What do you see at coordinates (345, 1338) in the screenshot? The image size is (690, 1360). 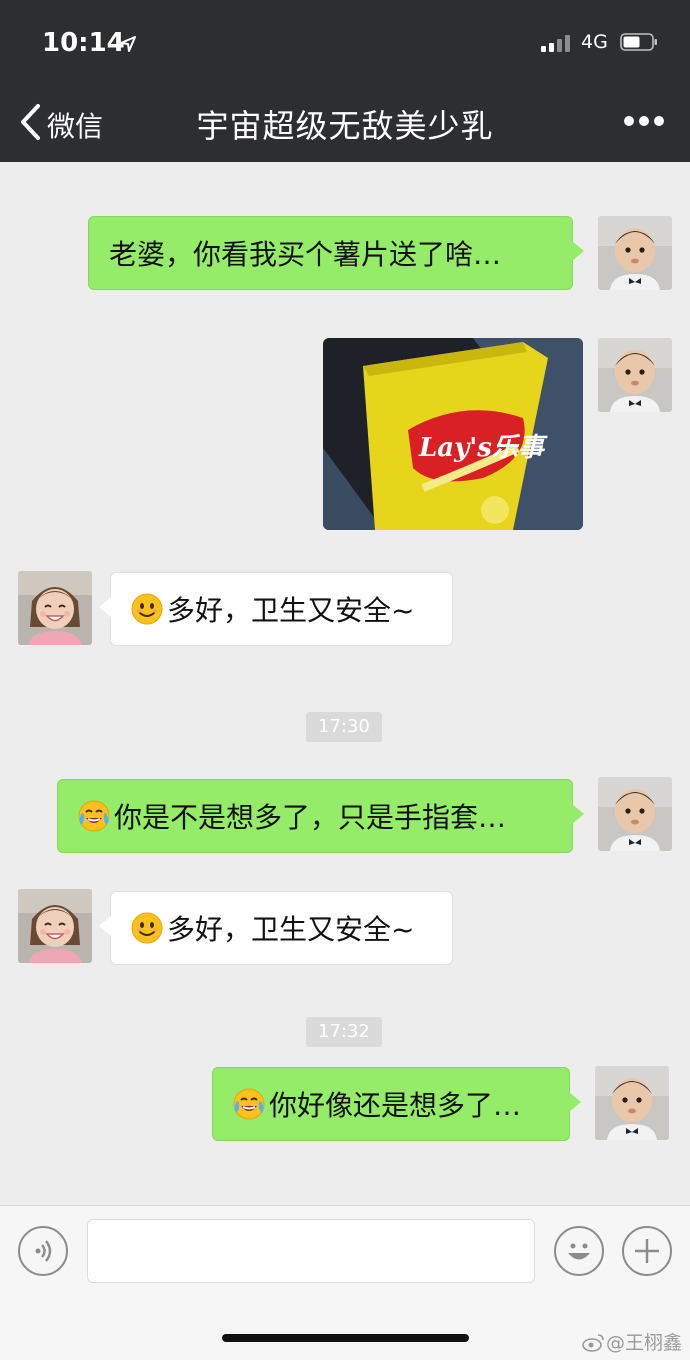 I see `home-indicator` at bounding box center [345, 1338].